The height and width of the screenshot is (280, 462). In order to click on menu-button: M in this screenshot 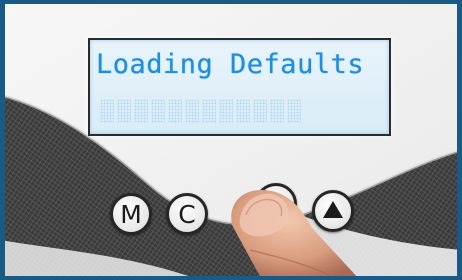, I will do `click(131, 214)`.